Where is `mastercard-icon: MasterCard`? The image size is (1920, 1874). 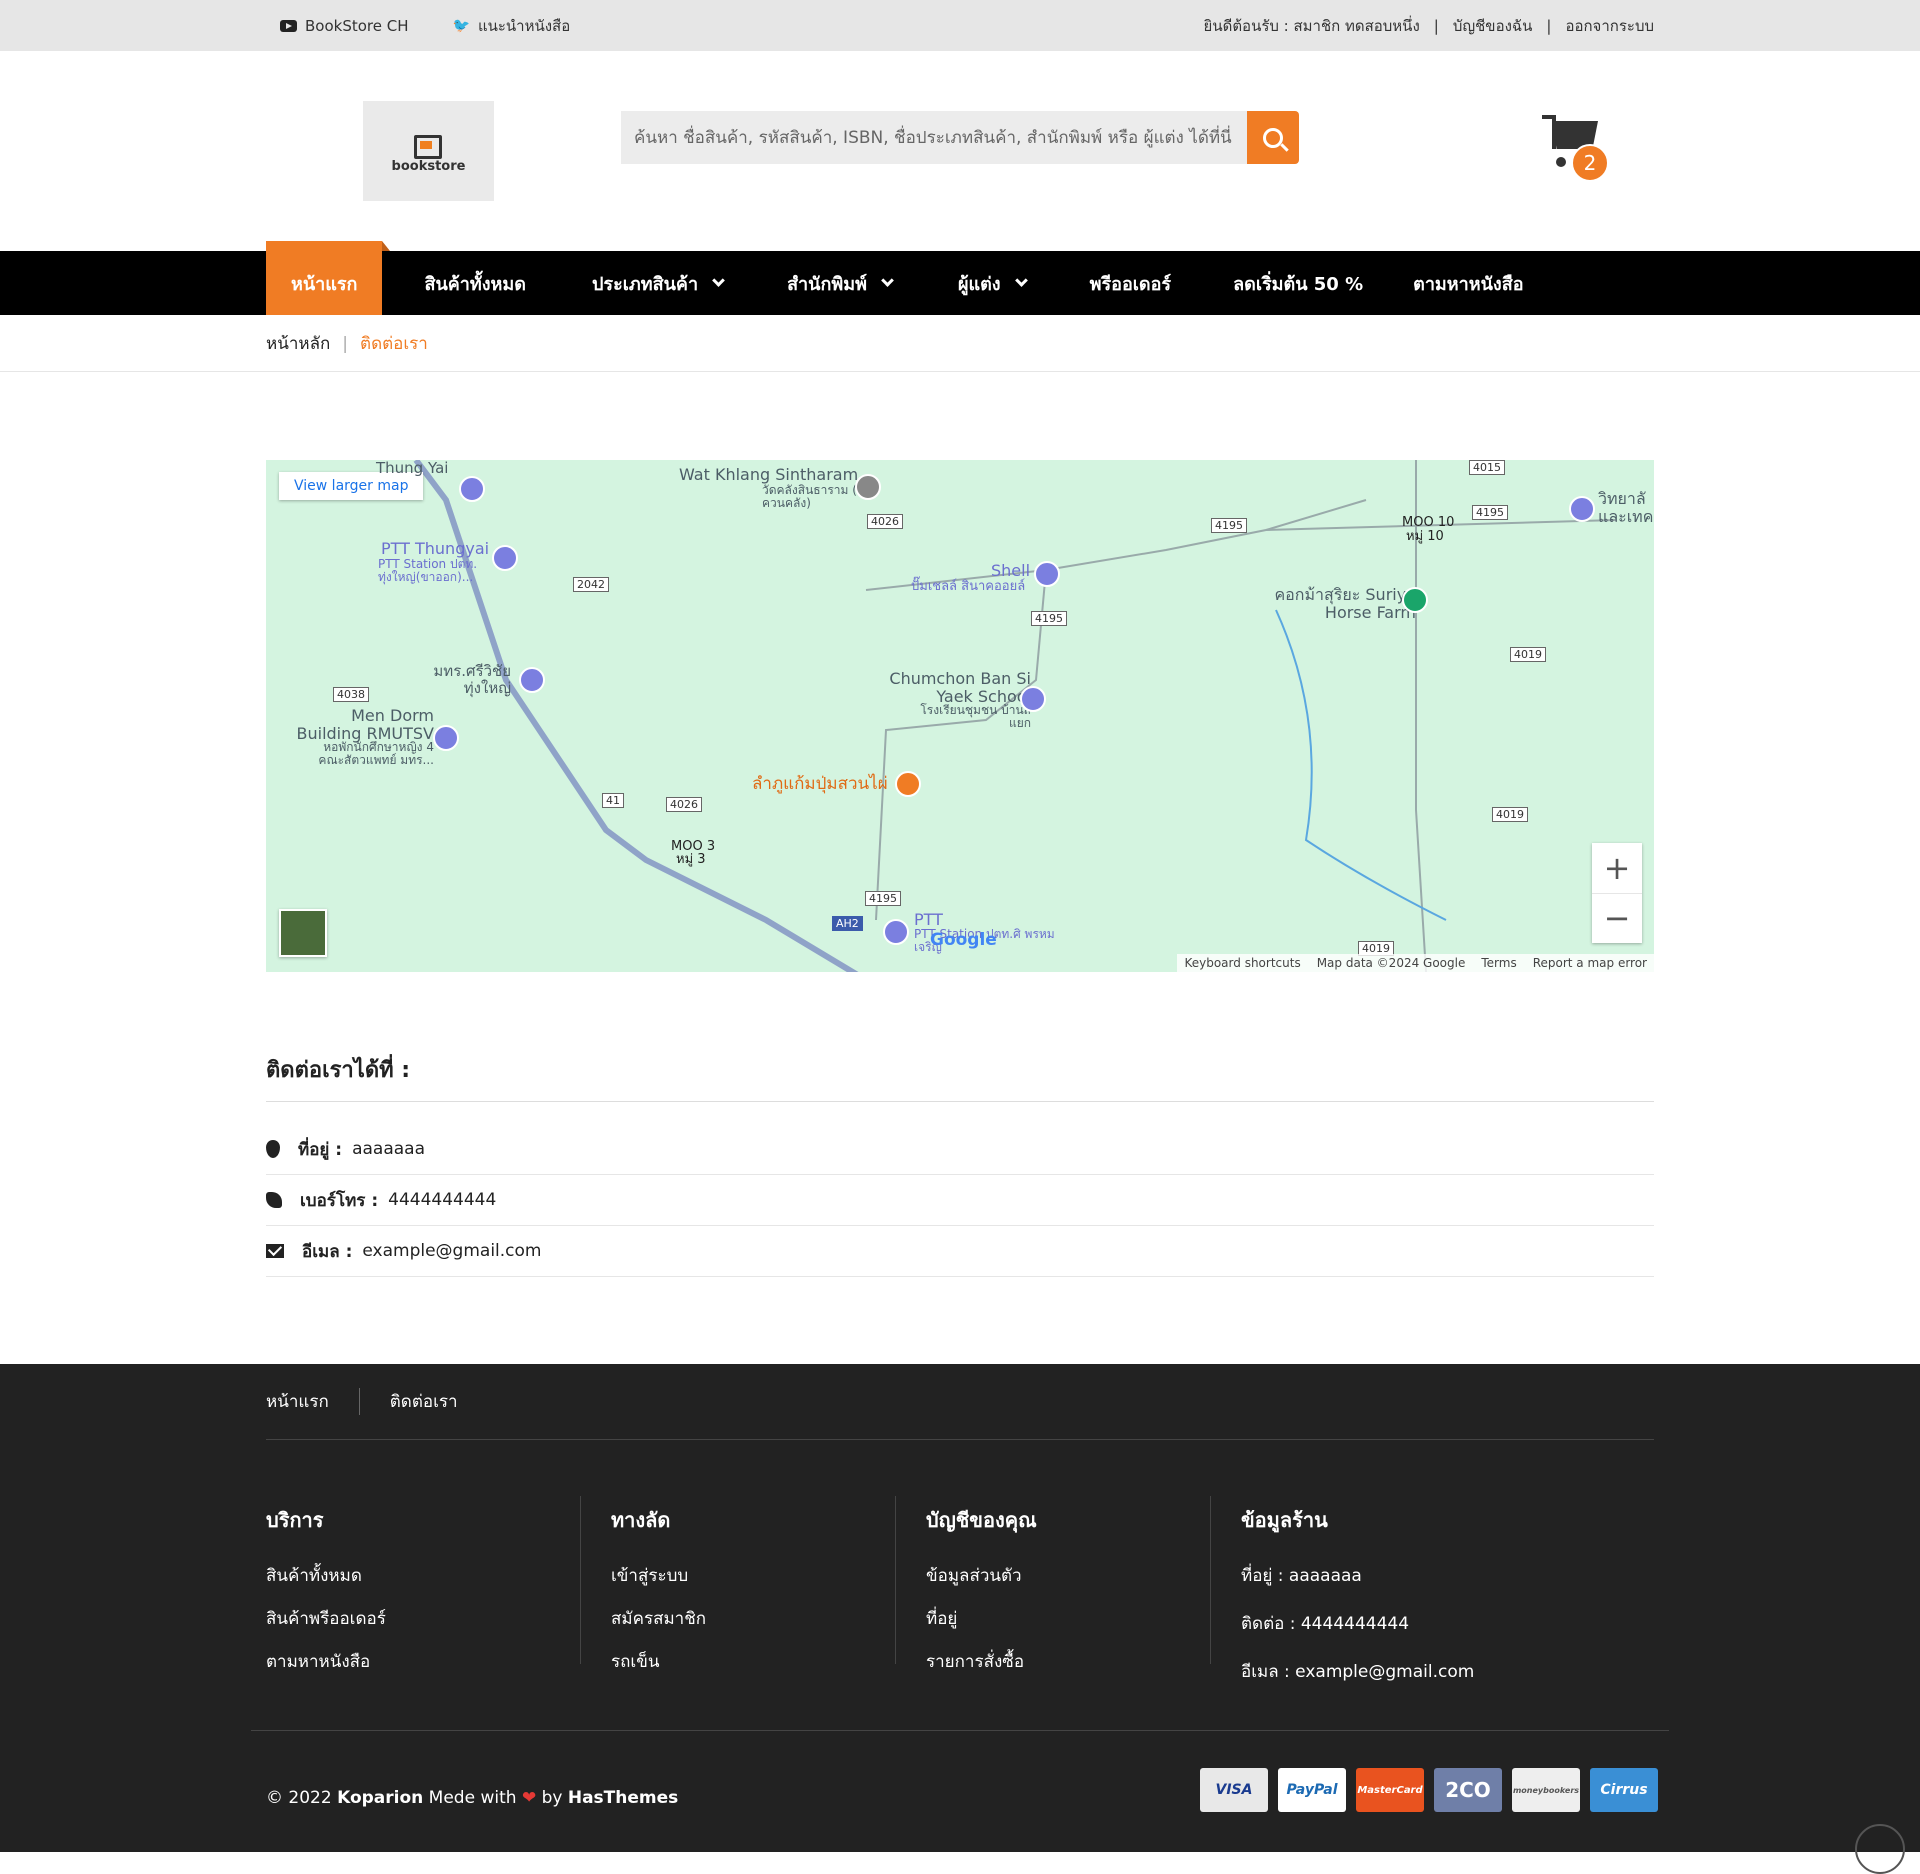
mastercard-icon: MasterCard is located at coordinates (1390, 1790).